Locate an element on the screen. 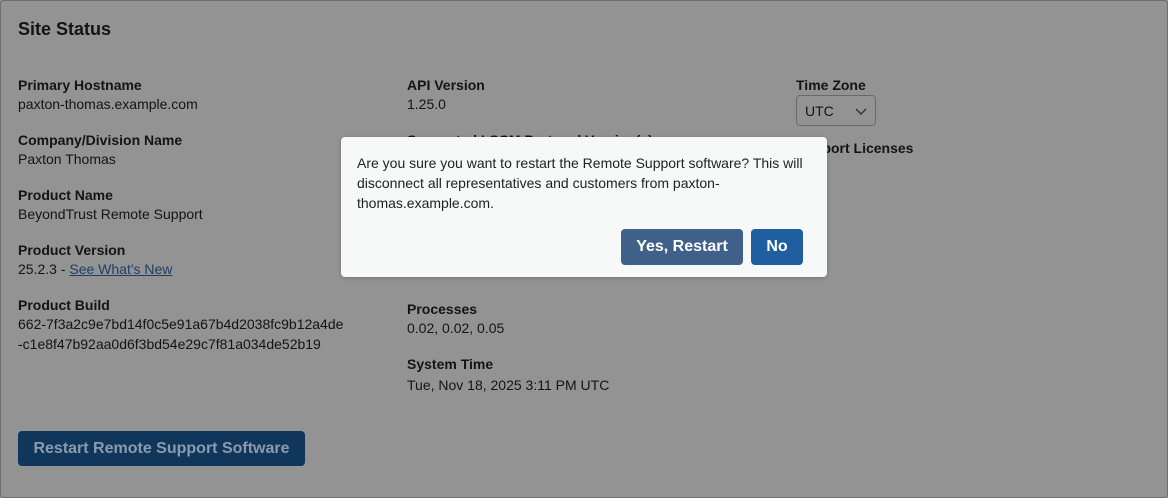 The image size is (1168, 498). value: Tue, Nov 18, 2025 3:11 PM UTC is located at coordinates (508, 385).